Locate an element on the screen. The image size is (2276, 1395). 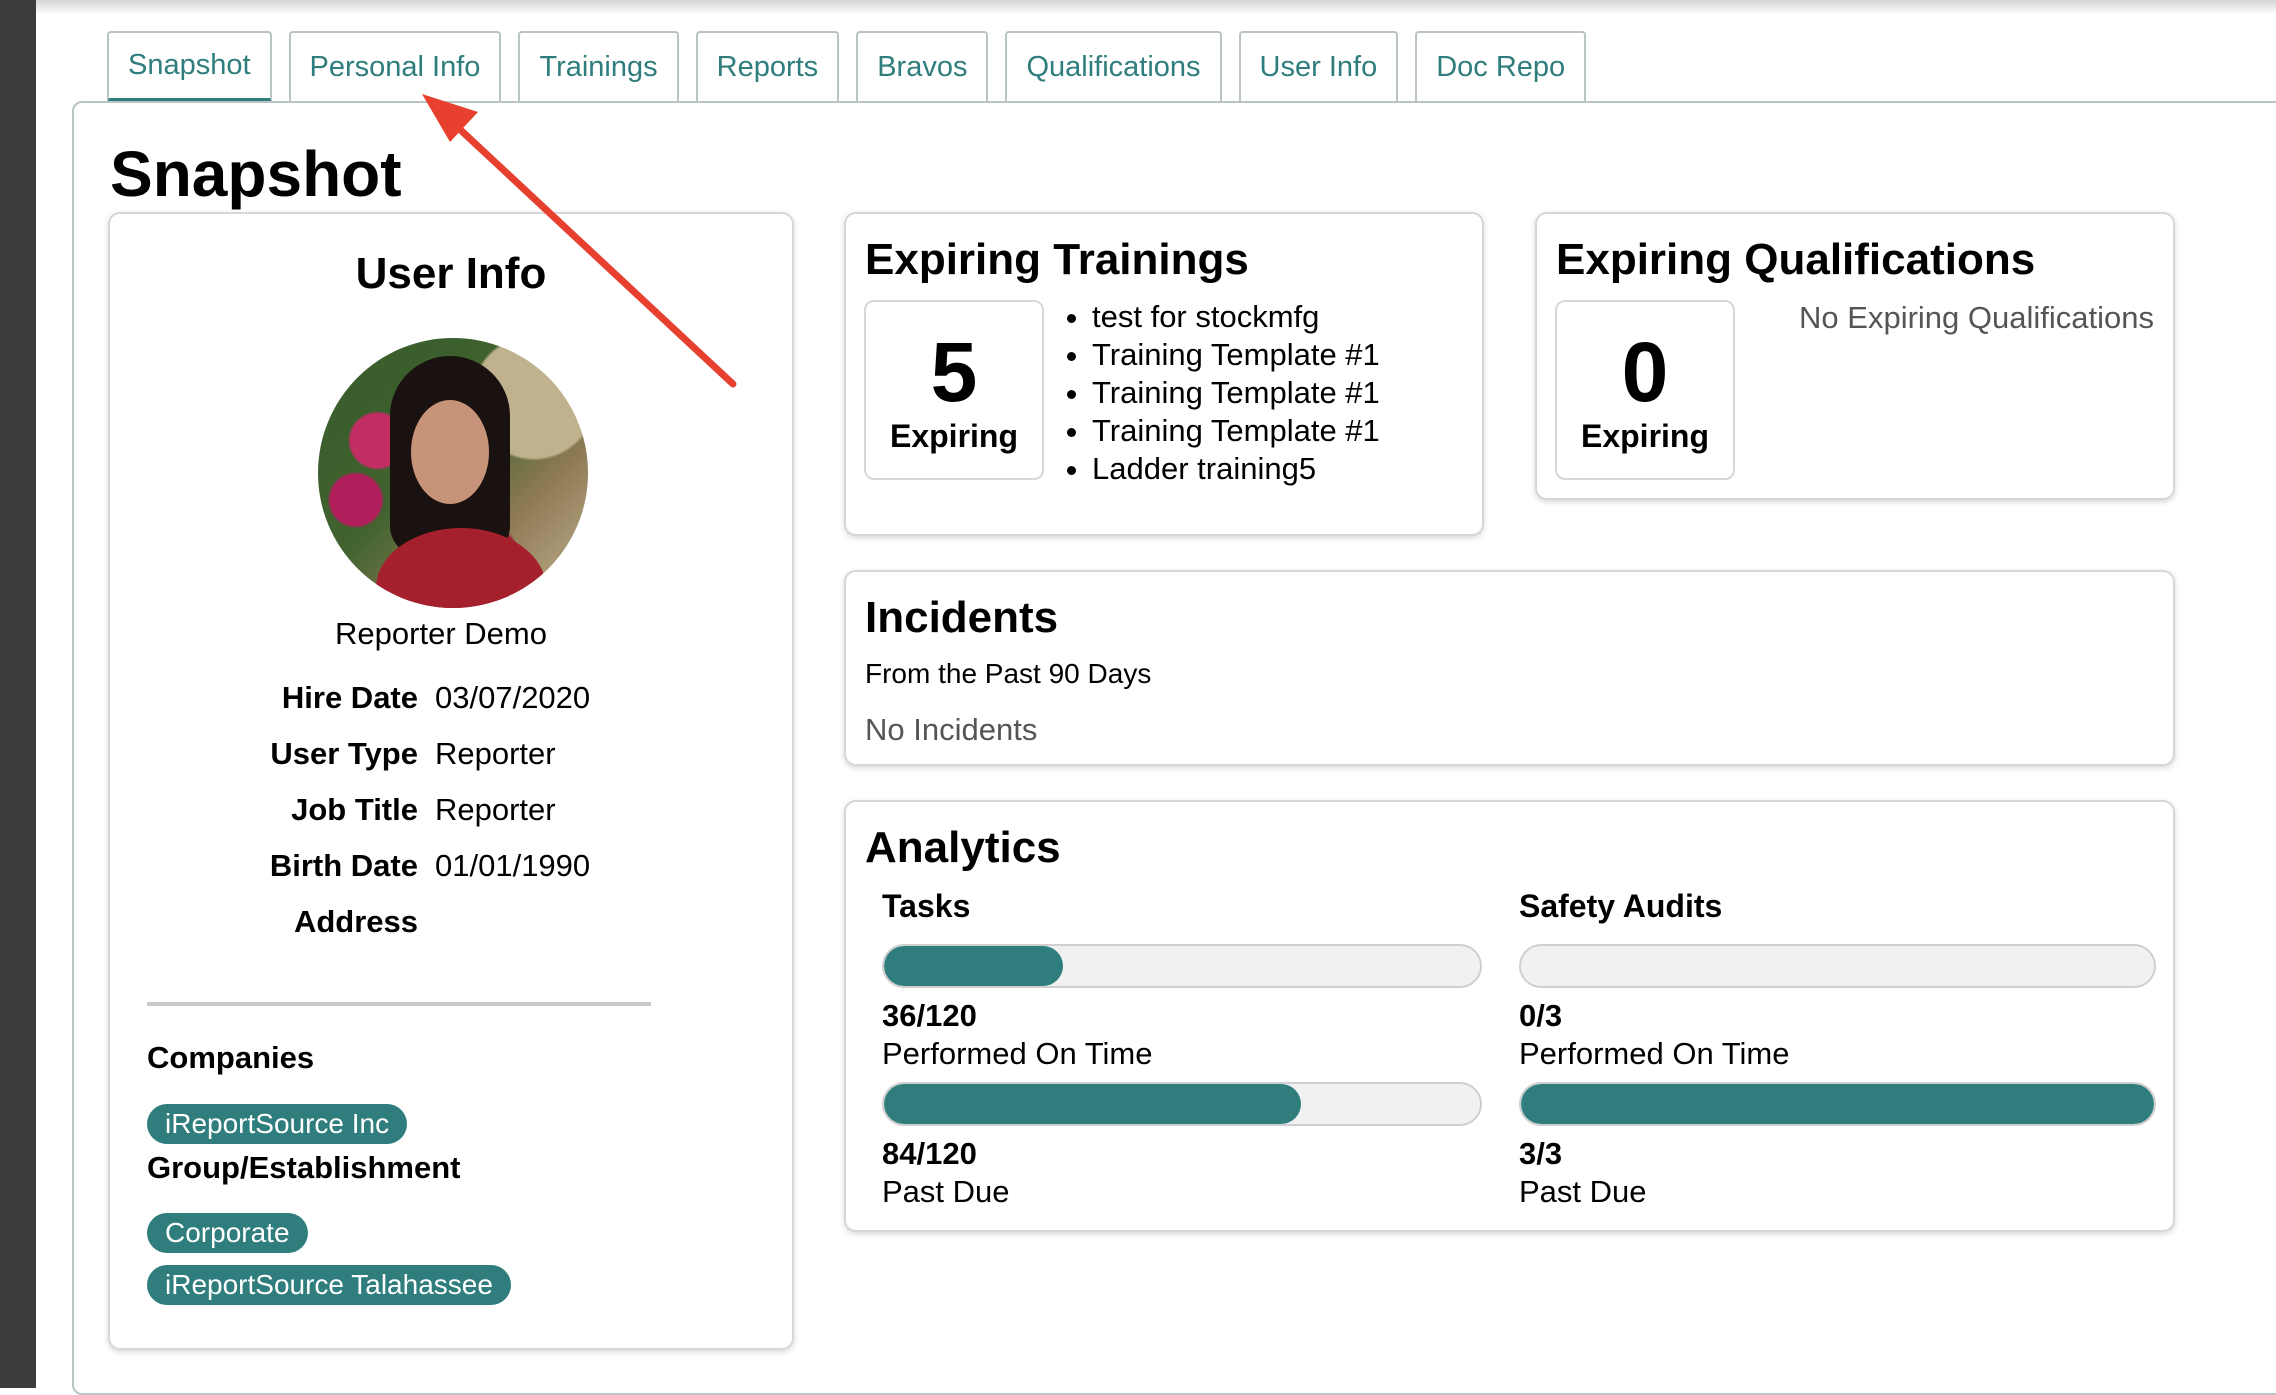
incidents-subtitle: From the Past 90 Days is located at coordinates (1008, 673).